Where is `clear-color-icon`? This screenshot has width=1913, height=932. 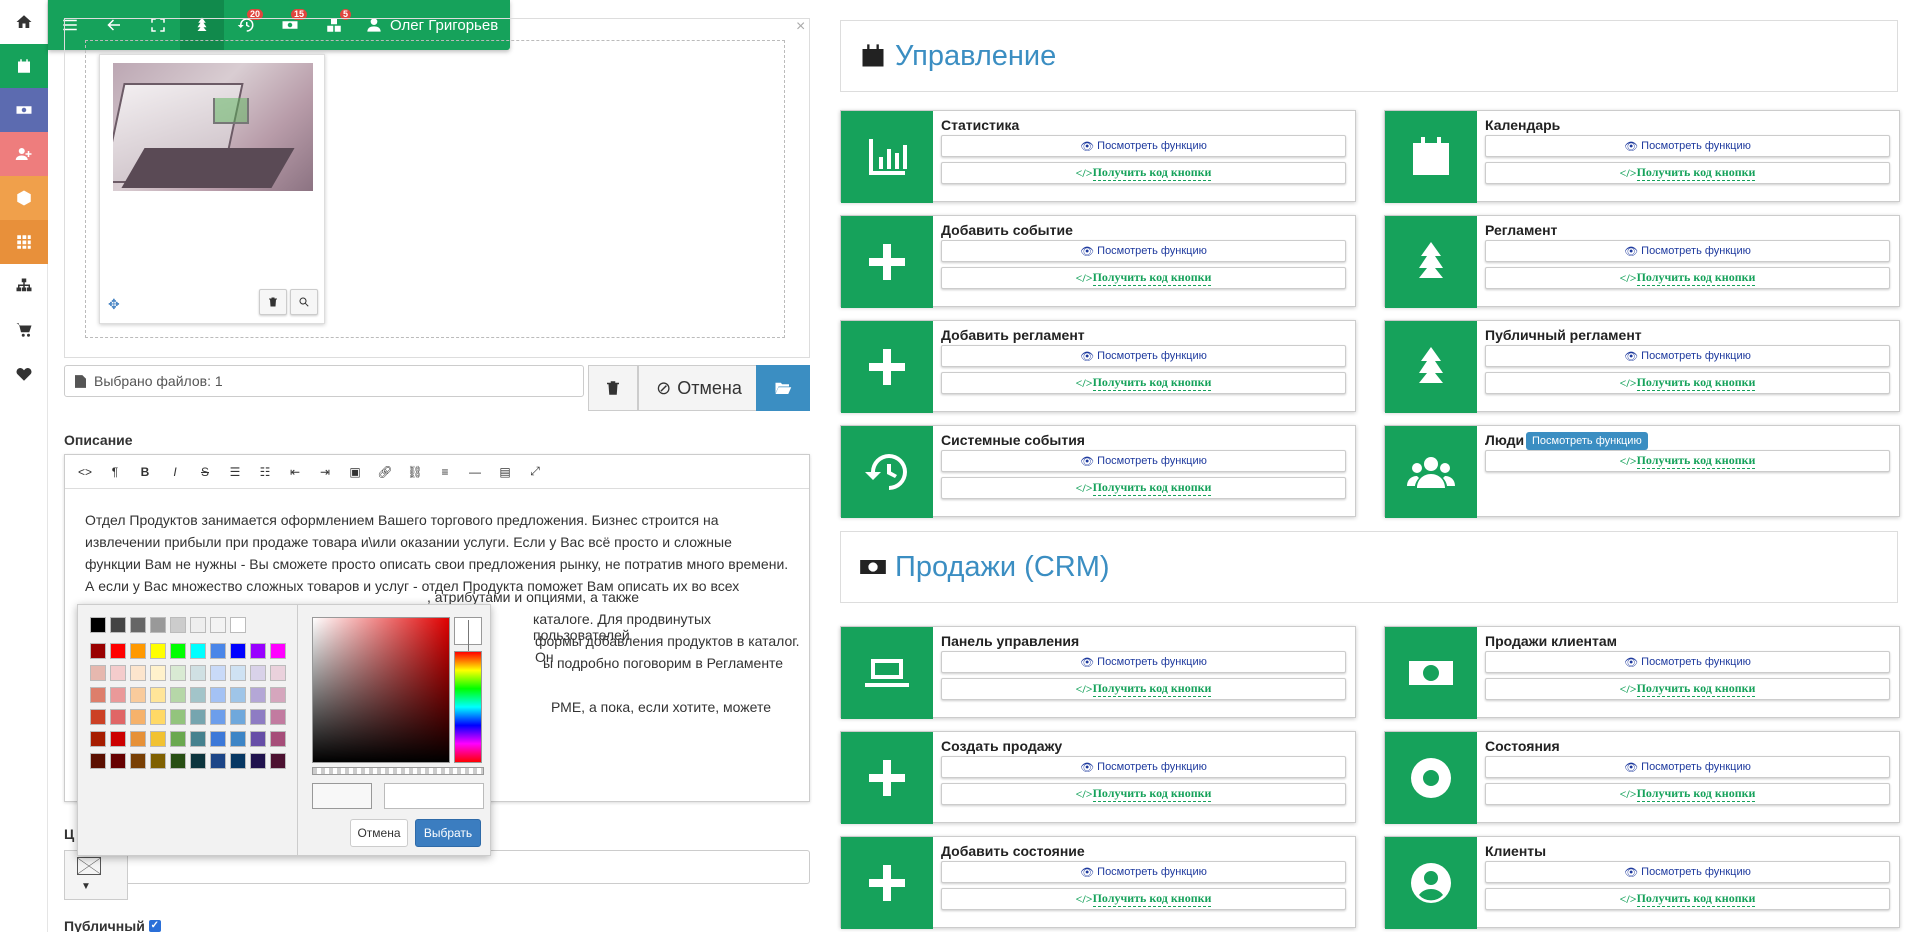 clear-color-icon is located at coordinates (468, 636).